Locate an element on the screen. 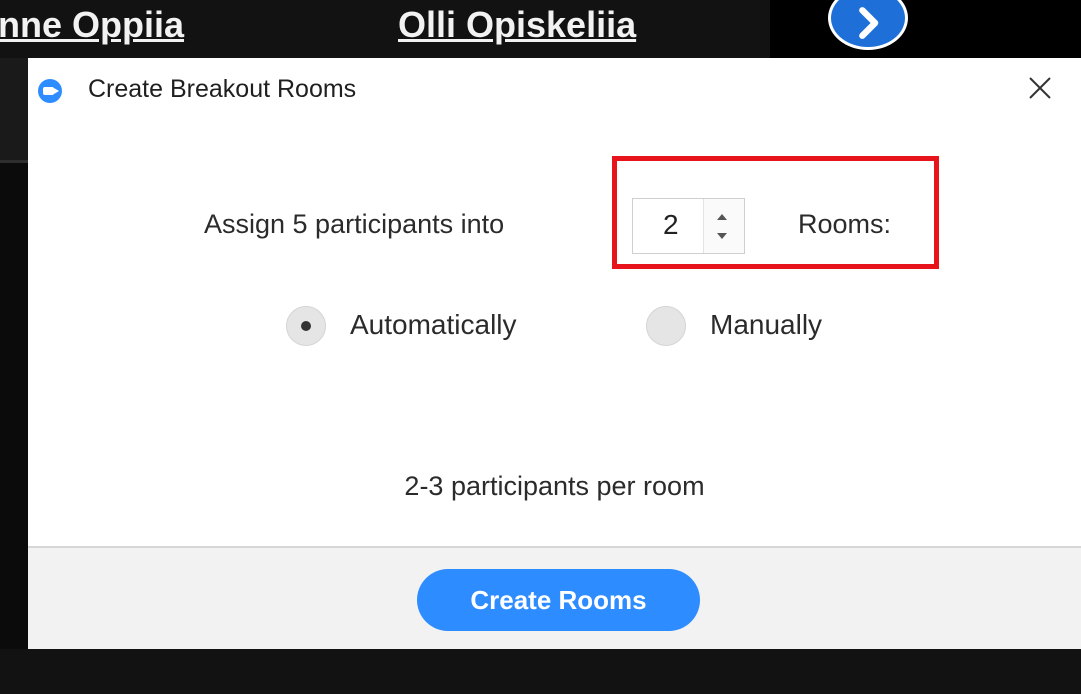 The height and width of the screenshot is (694, 1081). dialog-titlebar: Create Breakout Rooms is located at coordinates (554, 90).